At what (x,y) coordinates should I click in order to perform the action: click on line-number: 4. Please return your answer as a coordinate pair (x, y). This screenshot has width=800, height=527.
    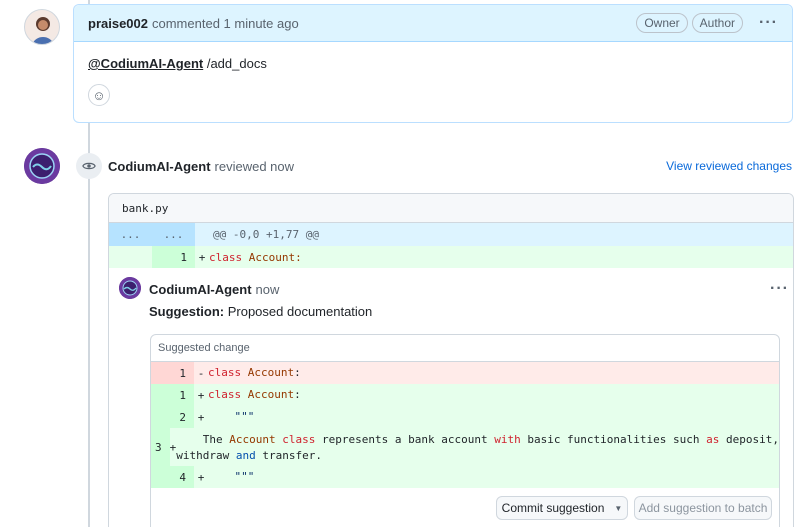
    Looking at the image, I should click on (172, 477).